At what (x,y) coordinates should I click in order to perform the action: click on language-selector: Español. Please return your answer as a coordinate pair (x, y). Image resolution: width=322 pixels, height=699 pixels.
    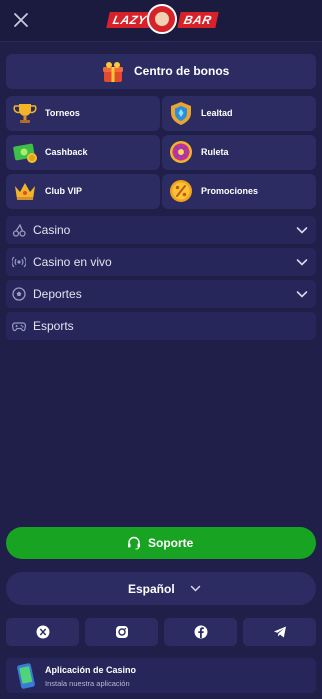
    Looking at the image, I should click on (161, 588).